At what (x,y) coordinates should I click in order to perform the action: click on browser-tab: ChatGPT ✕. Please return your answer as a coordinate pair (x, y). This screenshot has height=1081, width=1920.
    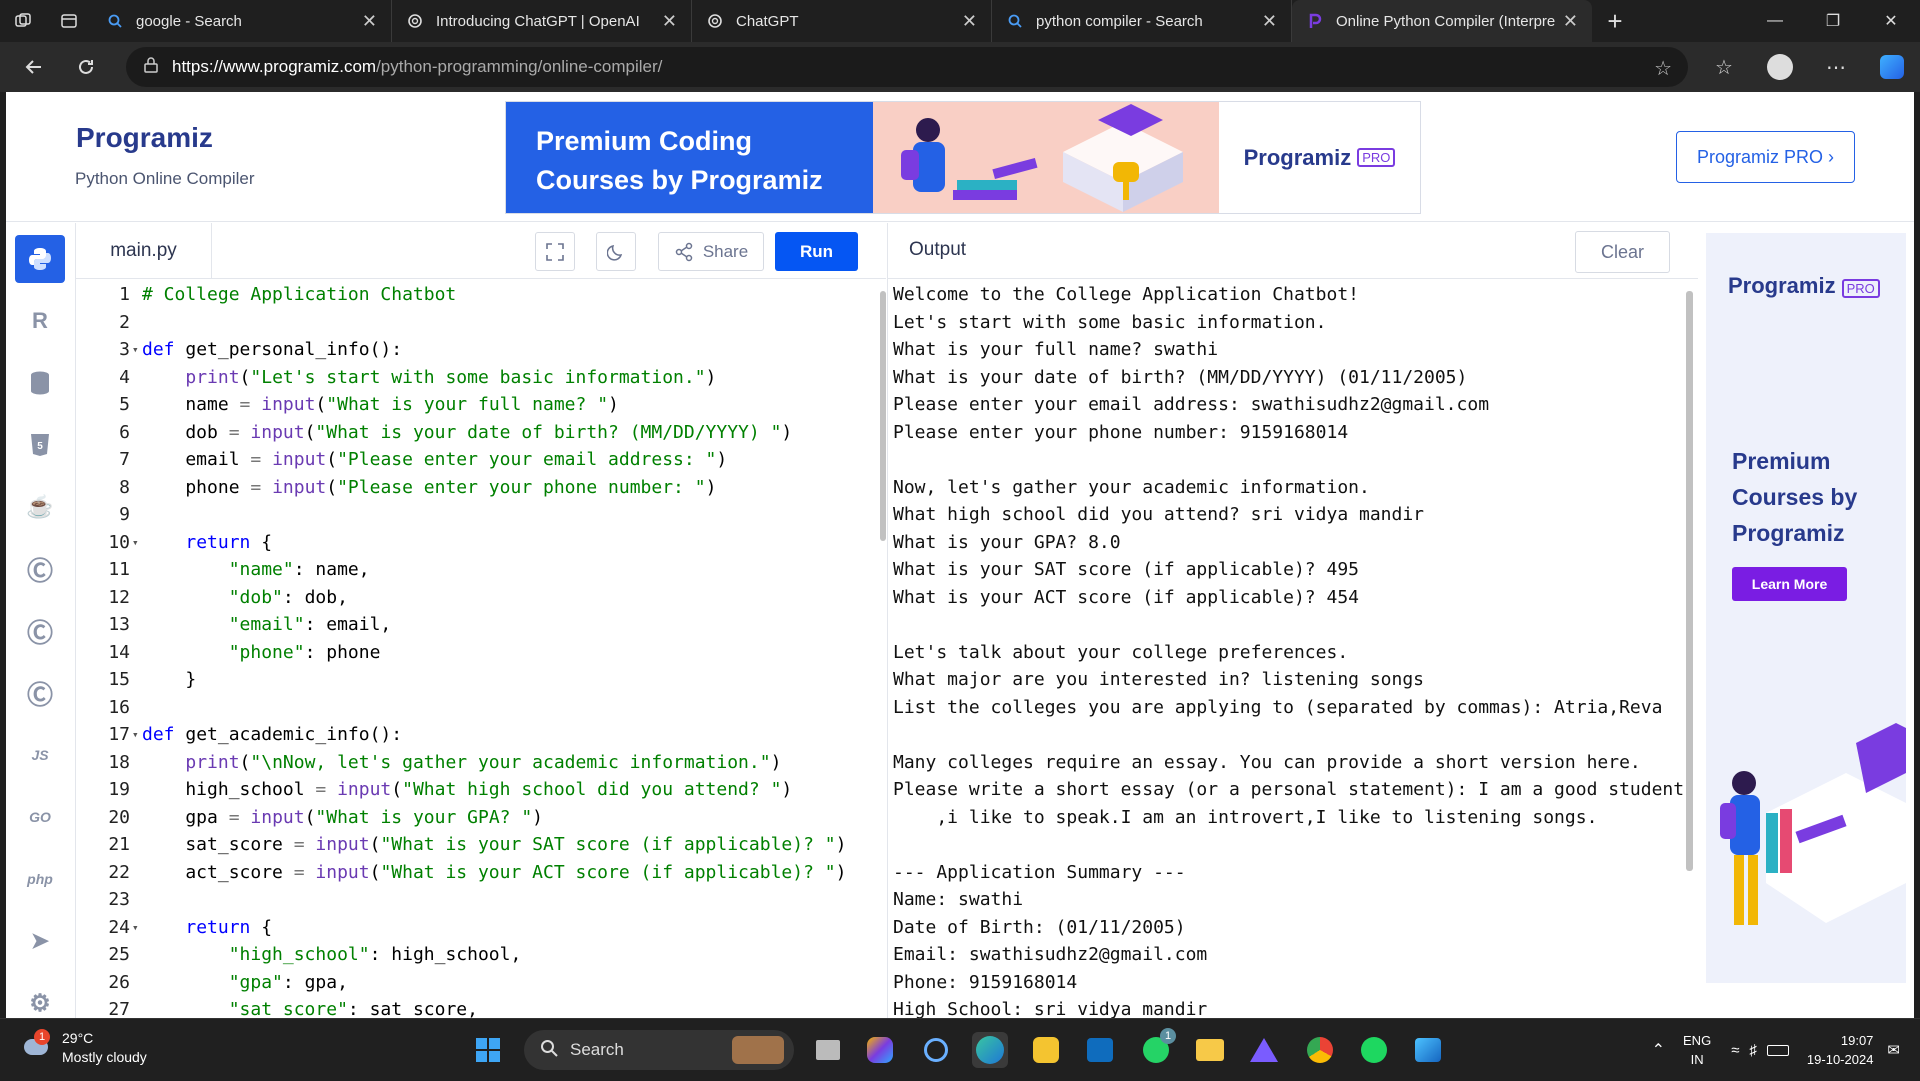
    Looking at the image, I should click on (842, 21).